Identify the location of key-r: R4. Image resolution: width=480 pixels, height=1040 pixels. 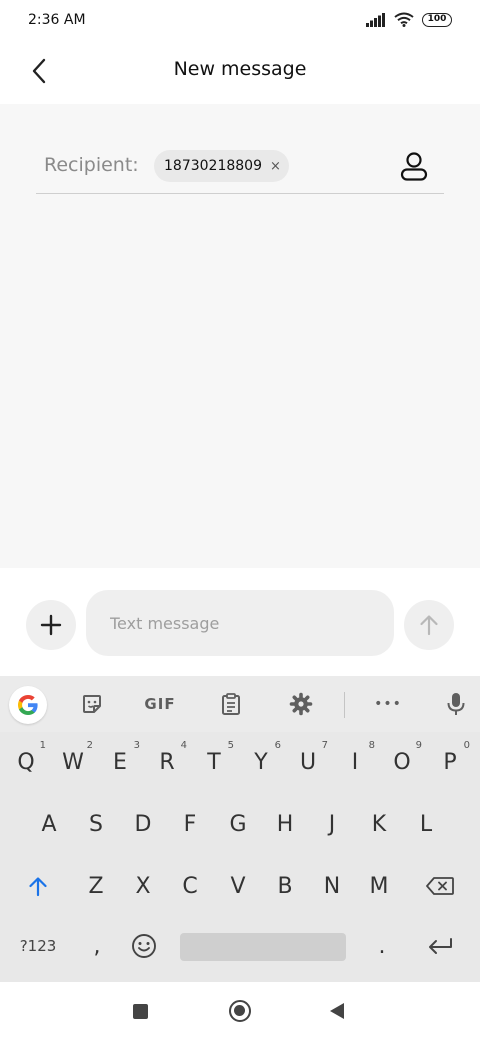
(167, 762).